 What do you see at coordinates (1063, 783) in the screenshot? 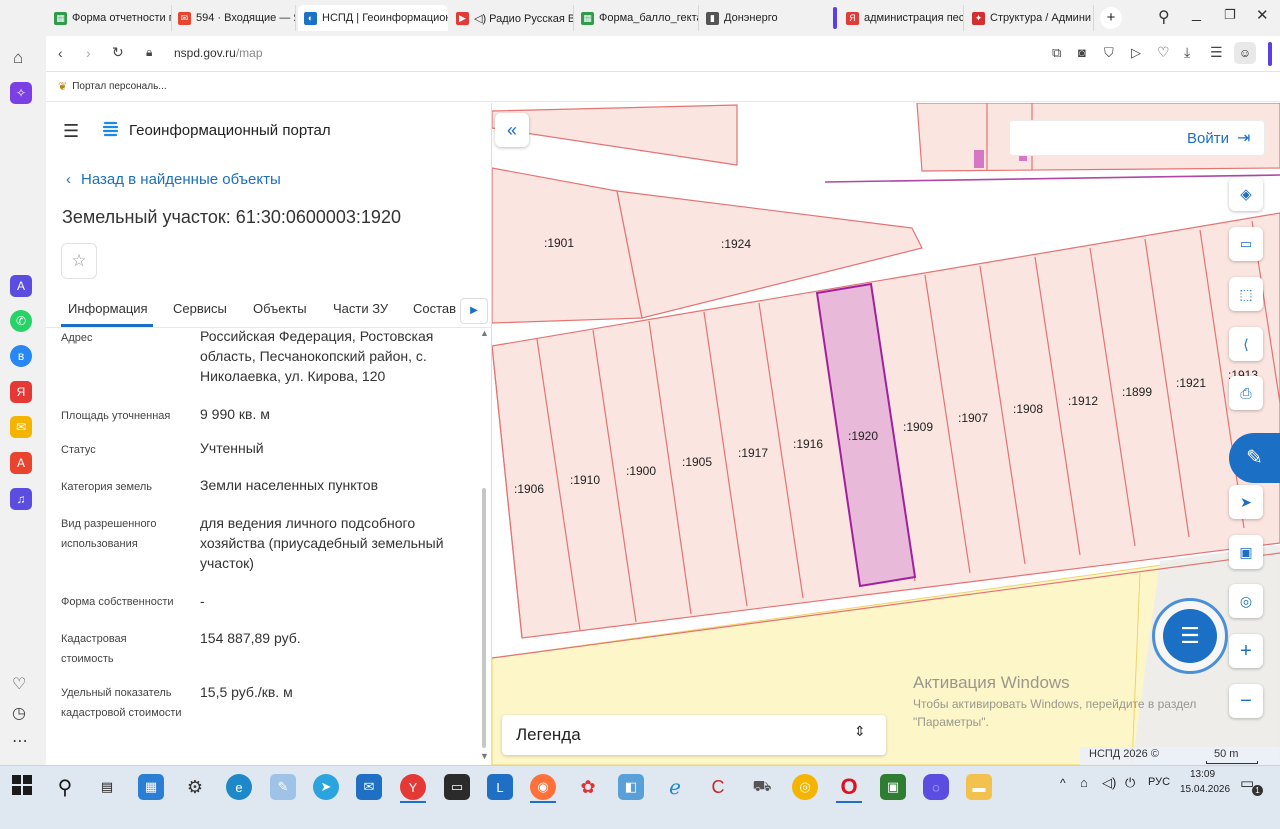
I see `tray-chevron-icon: ^` at bounding box center [1063, 783].